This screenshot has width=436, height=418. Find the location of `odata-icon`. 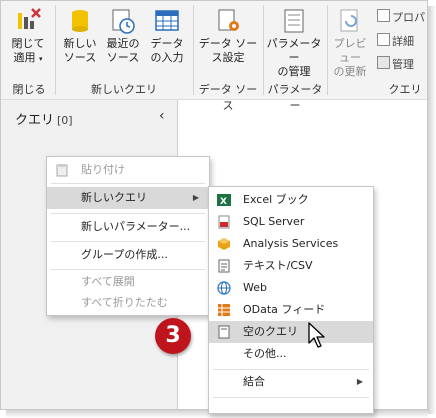

odata-icon is located at coordinates (224, 310).